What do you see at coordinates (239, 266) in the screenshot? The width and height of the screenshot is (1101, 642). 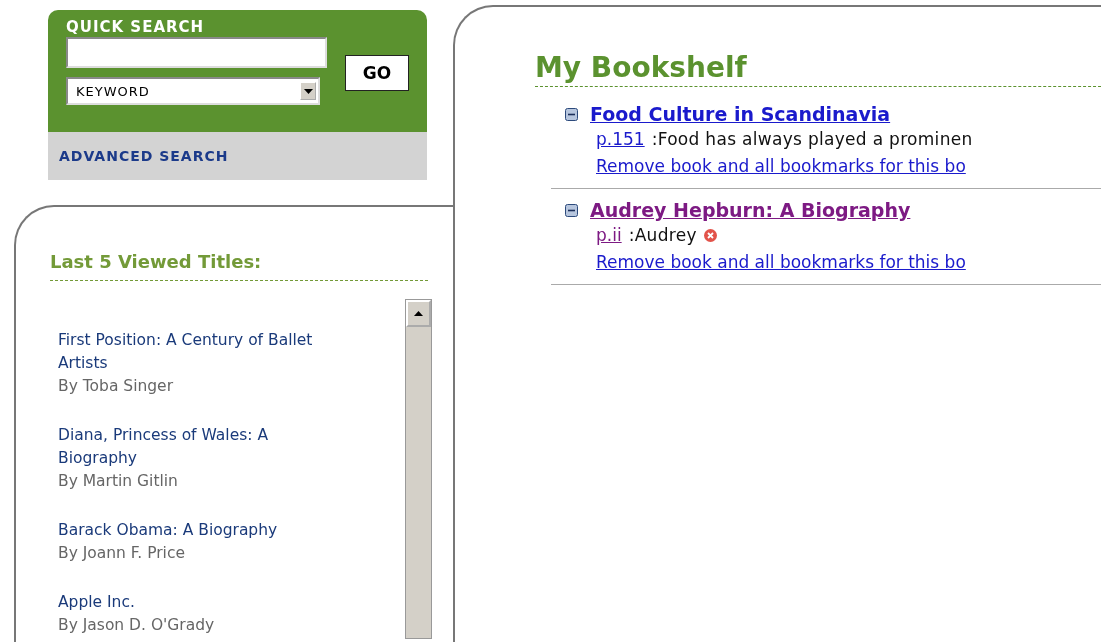 I see `recent-titles-heading: Last 5 Viewed Titles:` at bounding box center [239, 266].